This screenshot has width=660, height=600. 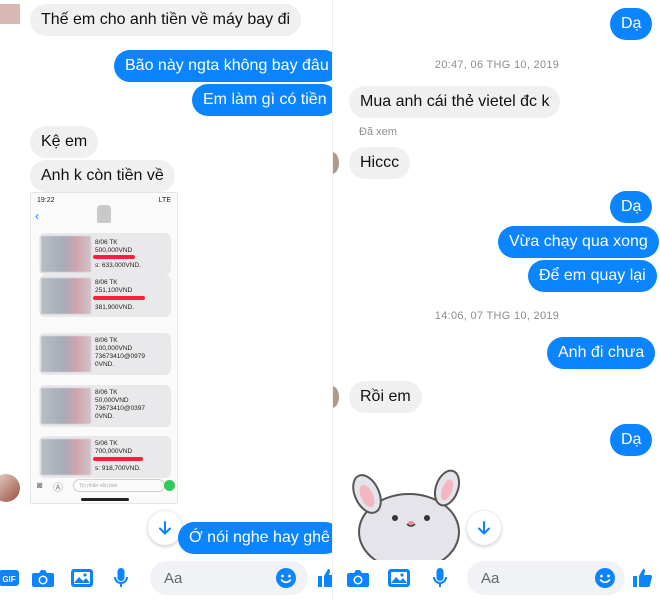 What do you see at coordinates (407, 515) in the screenshot?
I see `hamster-sticker` at bounding box center [407, 515].